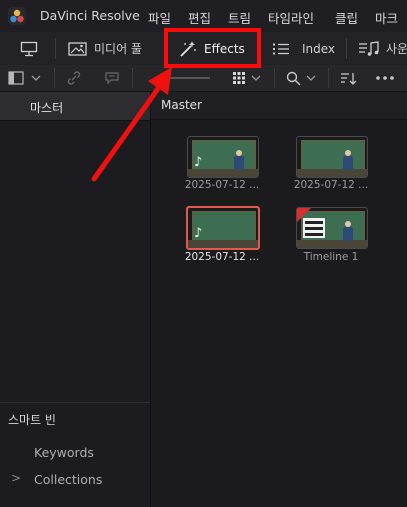 The image size is (407, 507). I want to click on sort-button, so click(349, 78).